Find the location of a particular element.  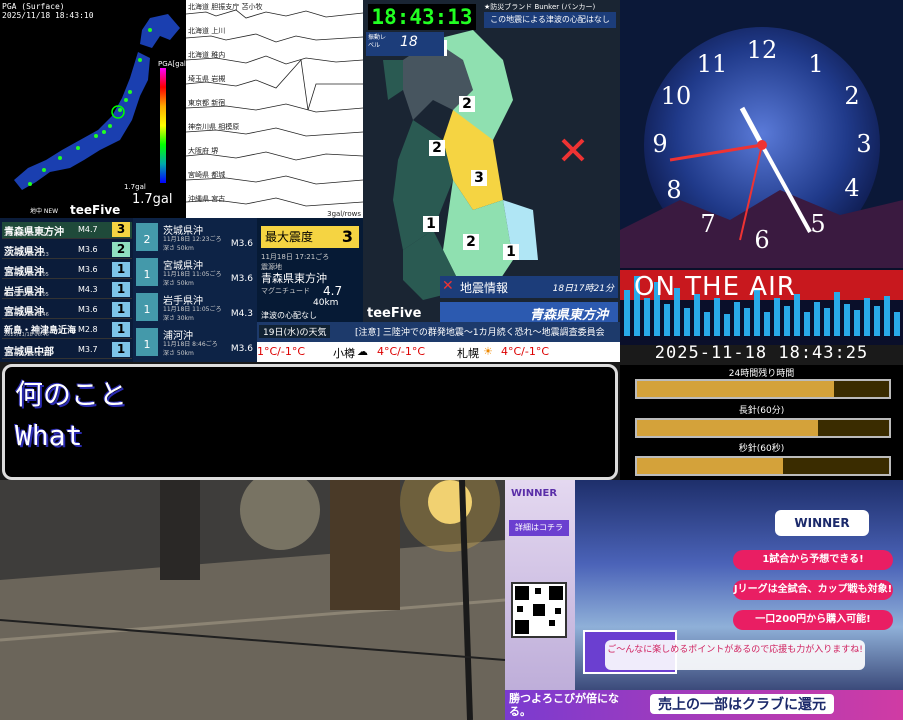

list-item: 宮城県沖 2025/11/18 11:05 M3.6 1 is located at coordinates (67, 270).